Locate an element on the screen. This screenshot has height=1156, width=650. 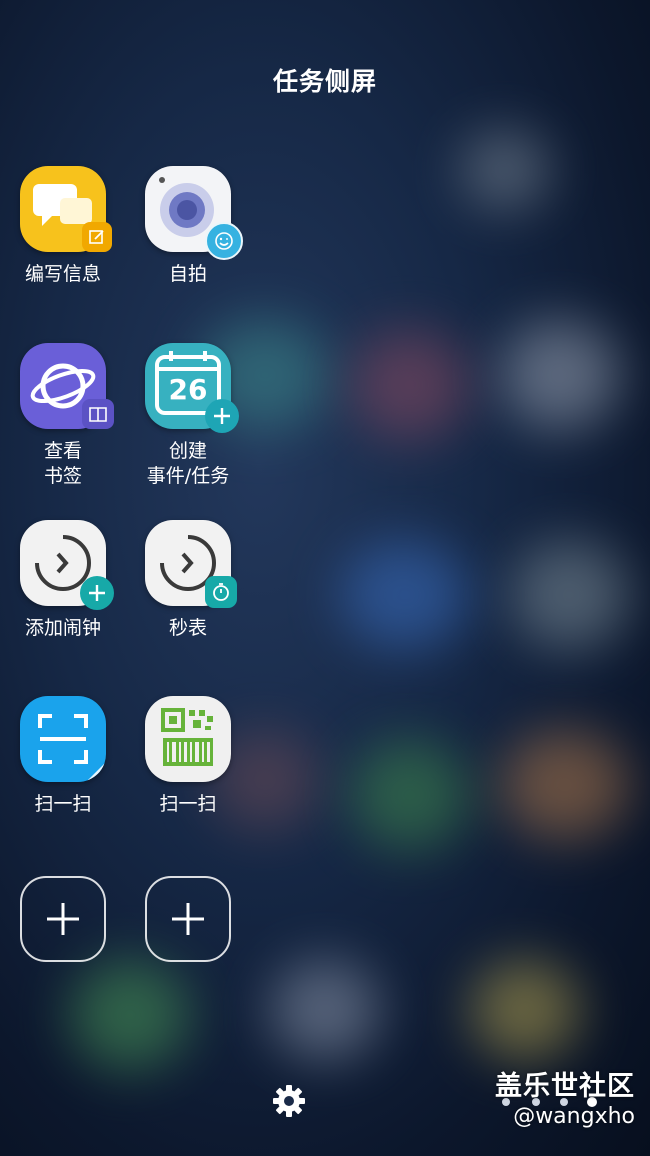
smile-badge-icon is located at coordinates (224, 241).